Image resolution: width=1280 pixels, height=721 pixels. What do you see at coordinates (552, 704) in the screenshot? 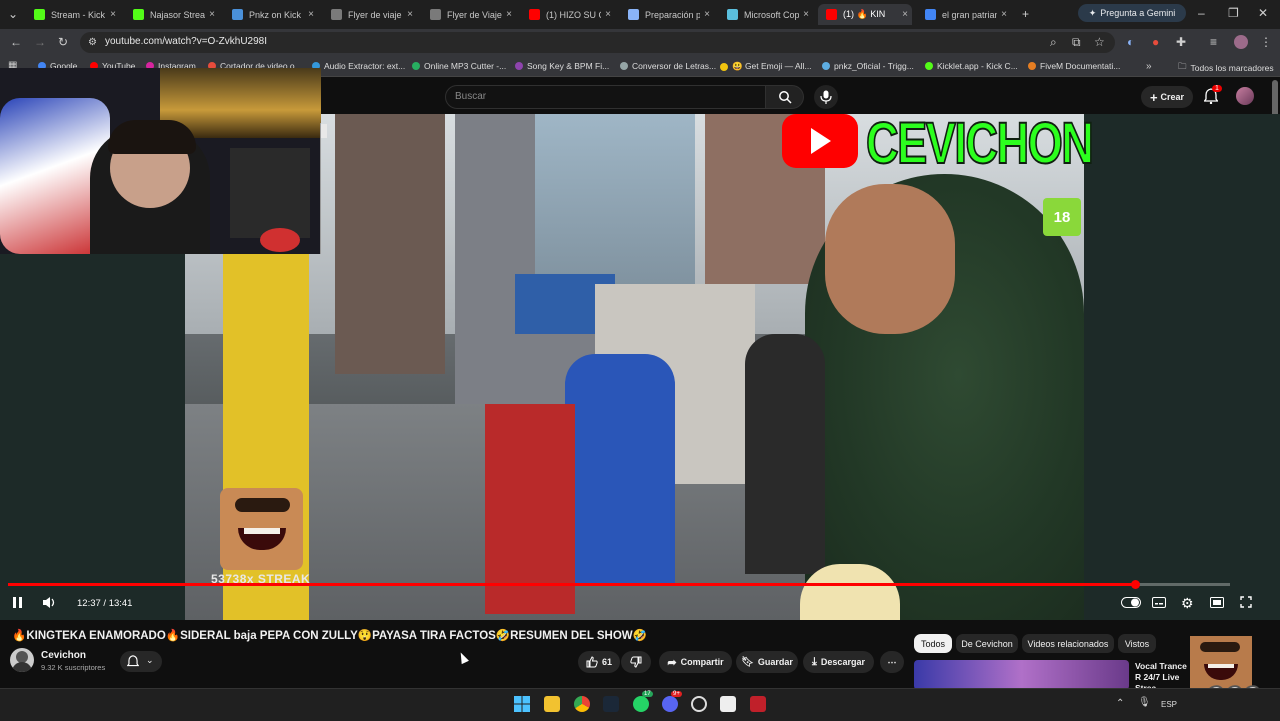
I see `file-explorer-icon` at bounding box center [552, 704].